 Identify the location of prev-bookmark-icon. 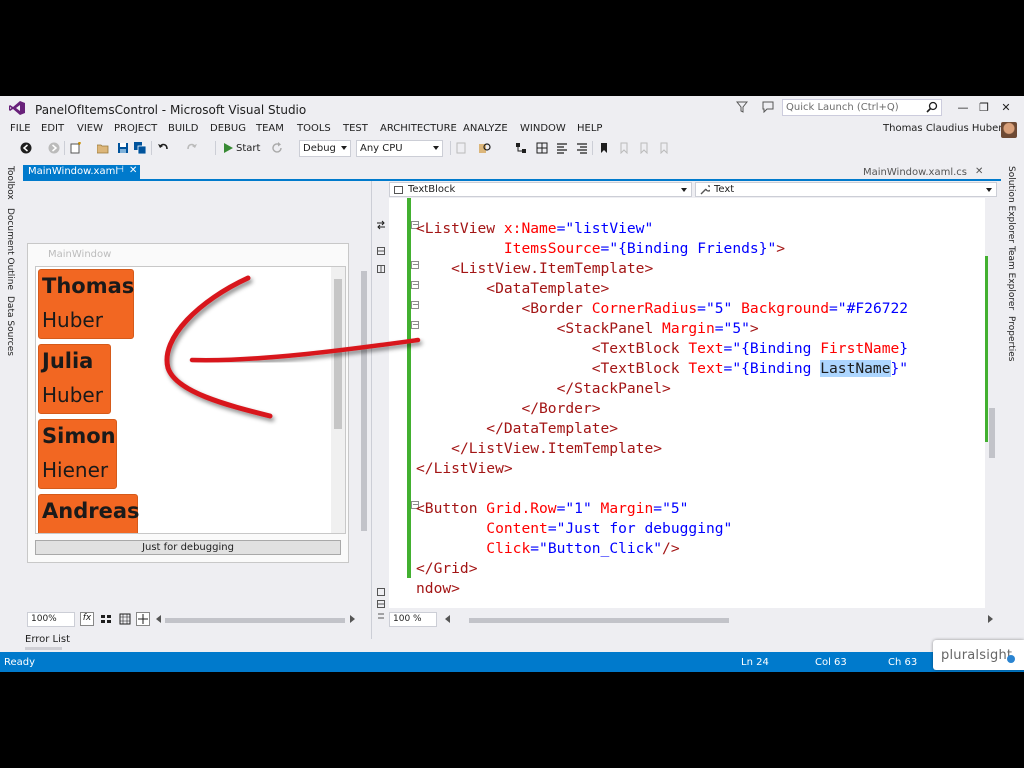
(624, 148).